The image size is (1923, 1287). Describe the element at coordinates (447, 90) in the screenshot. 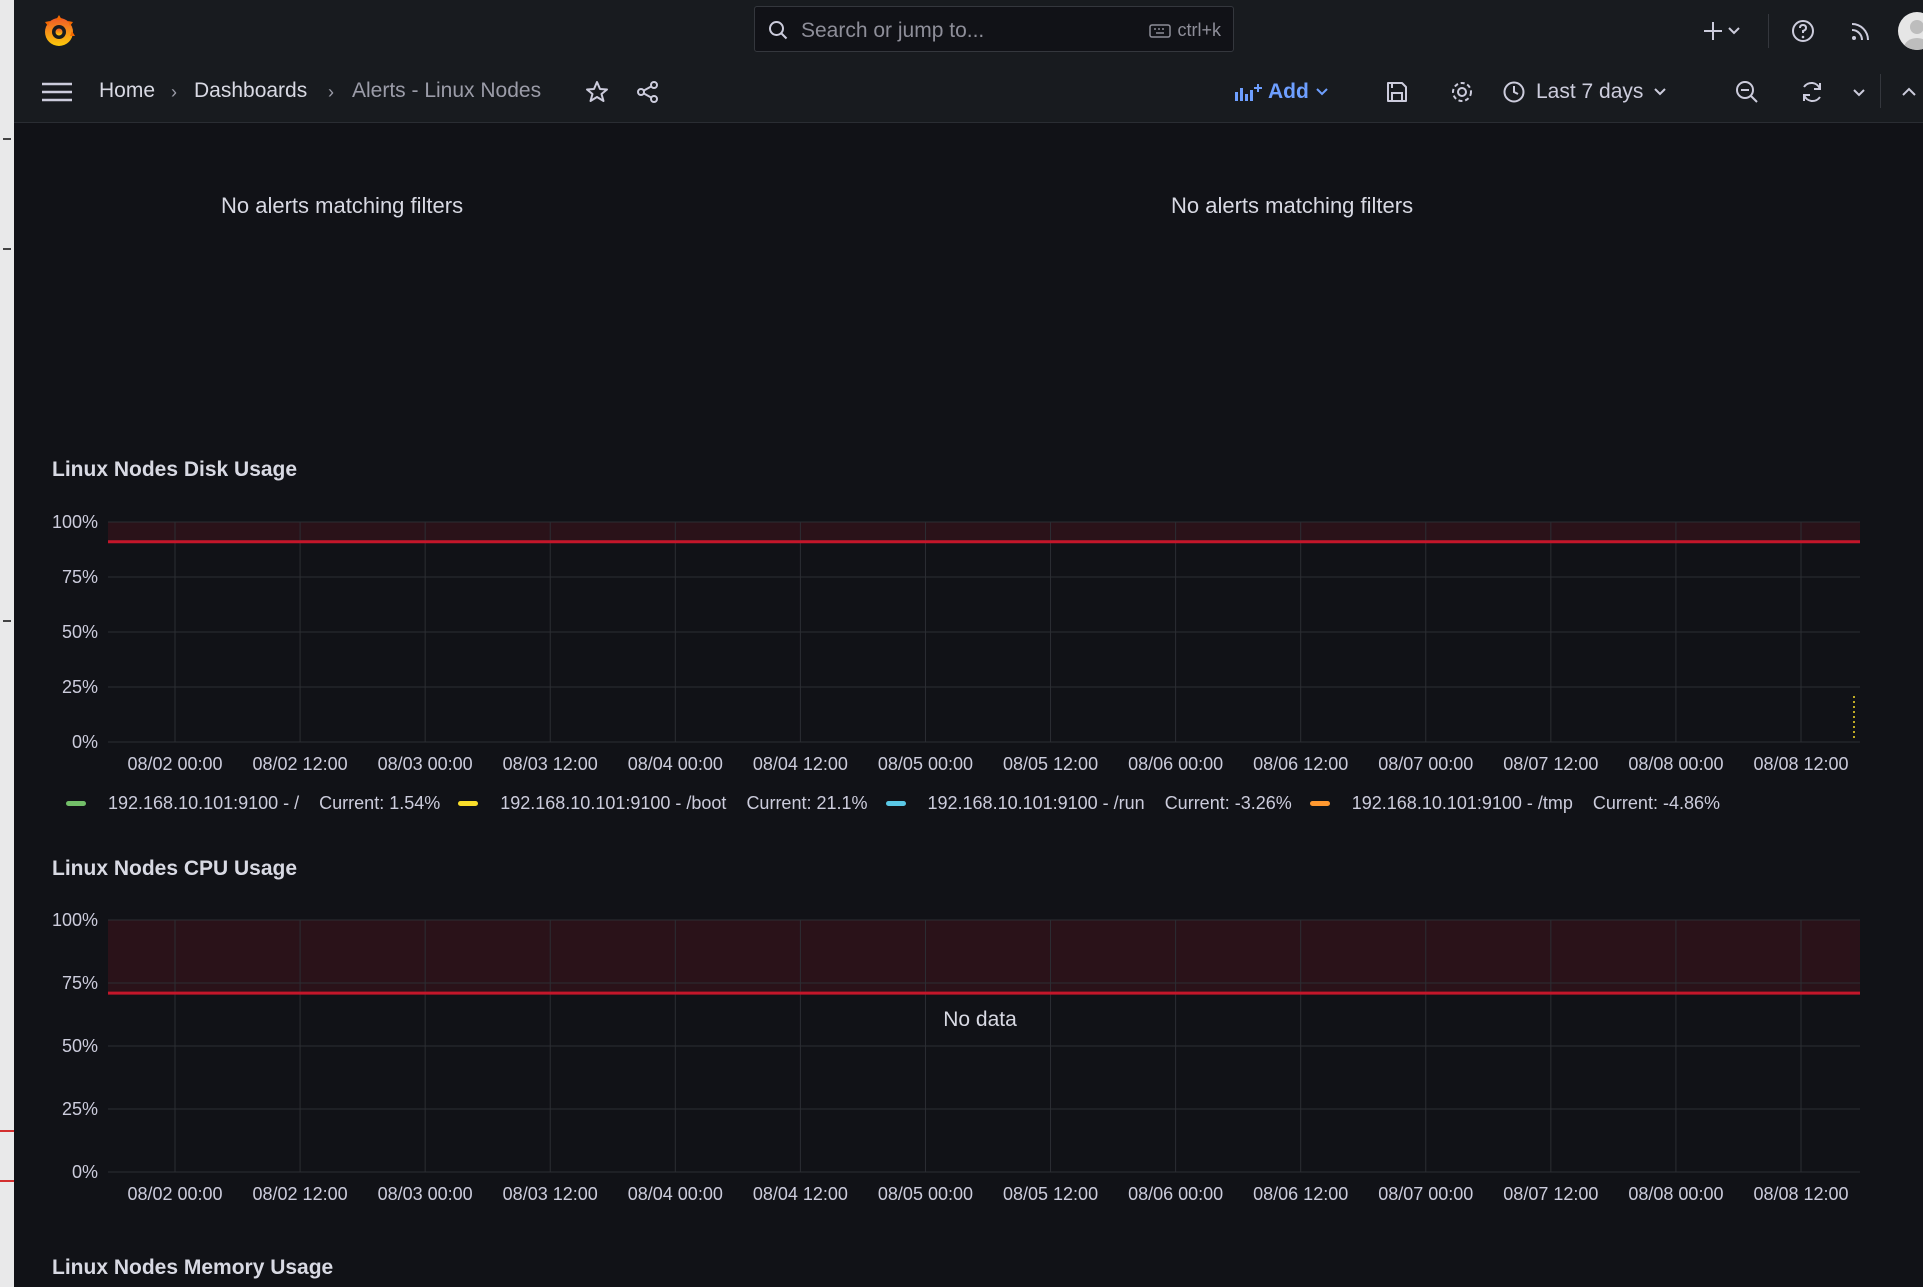

I see `breadcrumb-current: Alerts - Linux Nodes` at that location.